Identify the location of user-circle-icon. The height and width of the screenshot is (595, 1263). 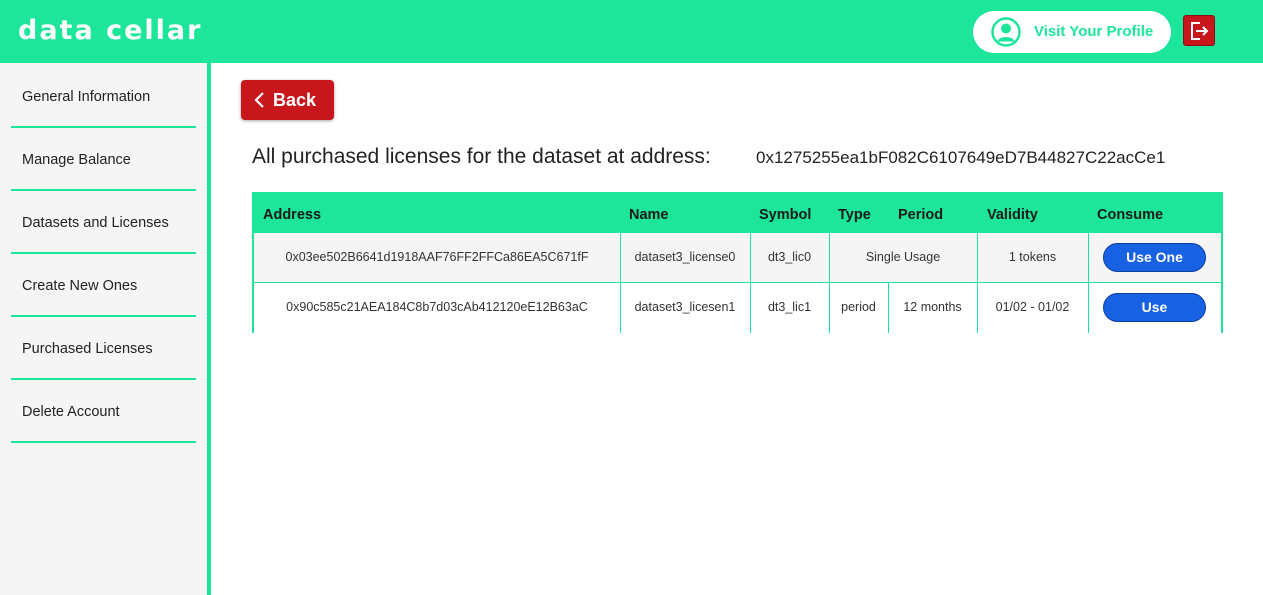
(1006, 32).